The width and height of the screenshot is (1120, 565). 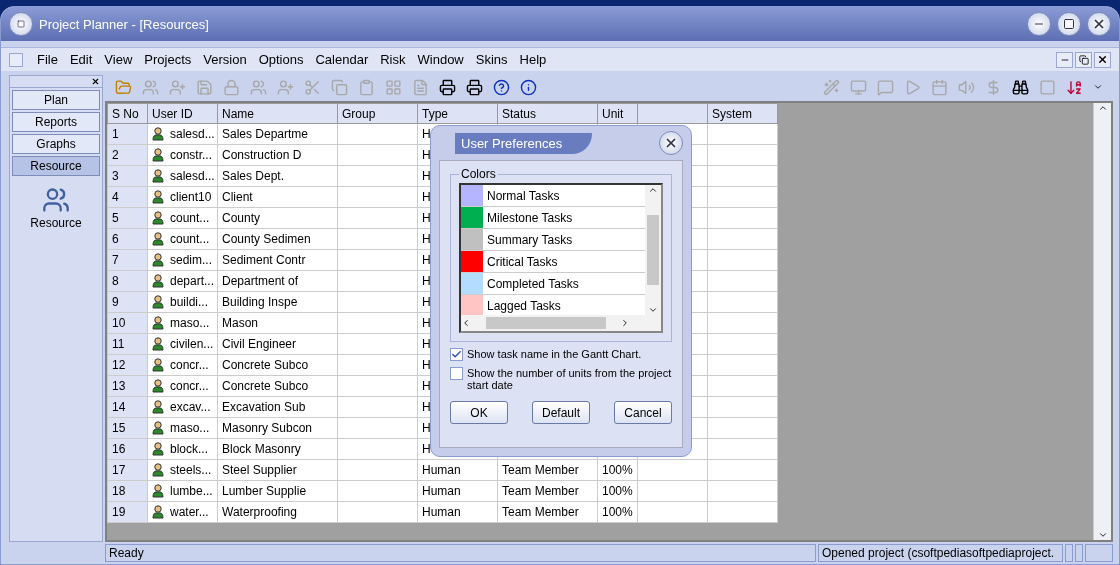 I want to click on column-header: Group, so click(x=377, y=113).